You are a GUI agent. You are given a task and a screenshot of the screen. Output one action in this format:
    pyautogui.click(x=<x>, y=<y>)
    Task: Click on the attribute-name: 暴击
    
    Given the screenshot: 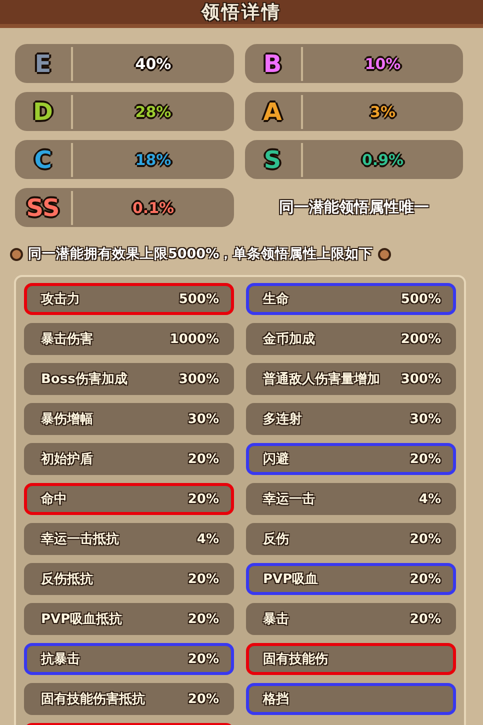 What is the action you would take?
    pyautogui.click(x=276, y=619)
    